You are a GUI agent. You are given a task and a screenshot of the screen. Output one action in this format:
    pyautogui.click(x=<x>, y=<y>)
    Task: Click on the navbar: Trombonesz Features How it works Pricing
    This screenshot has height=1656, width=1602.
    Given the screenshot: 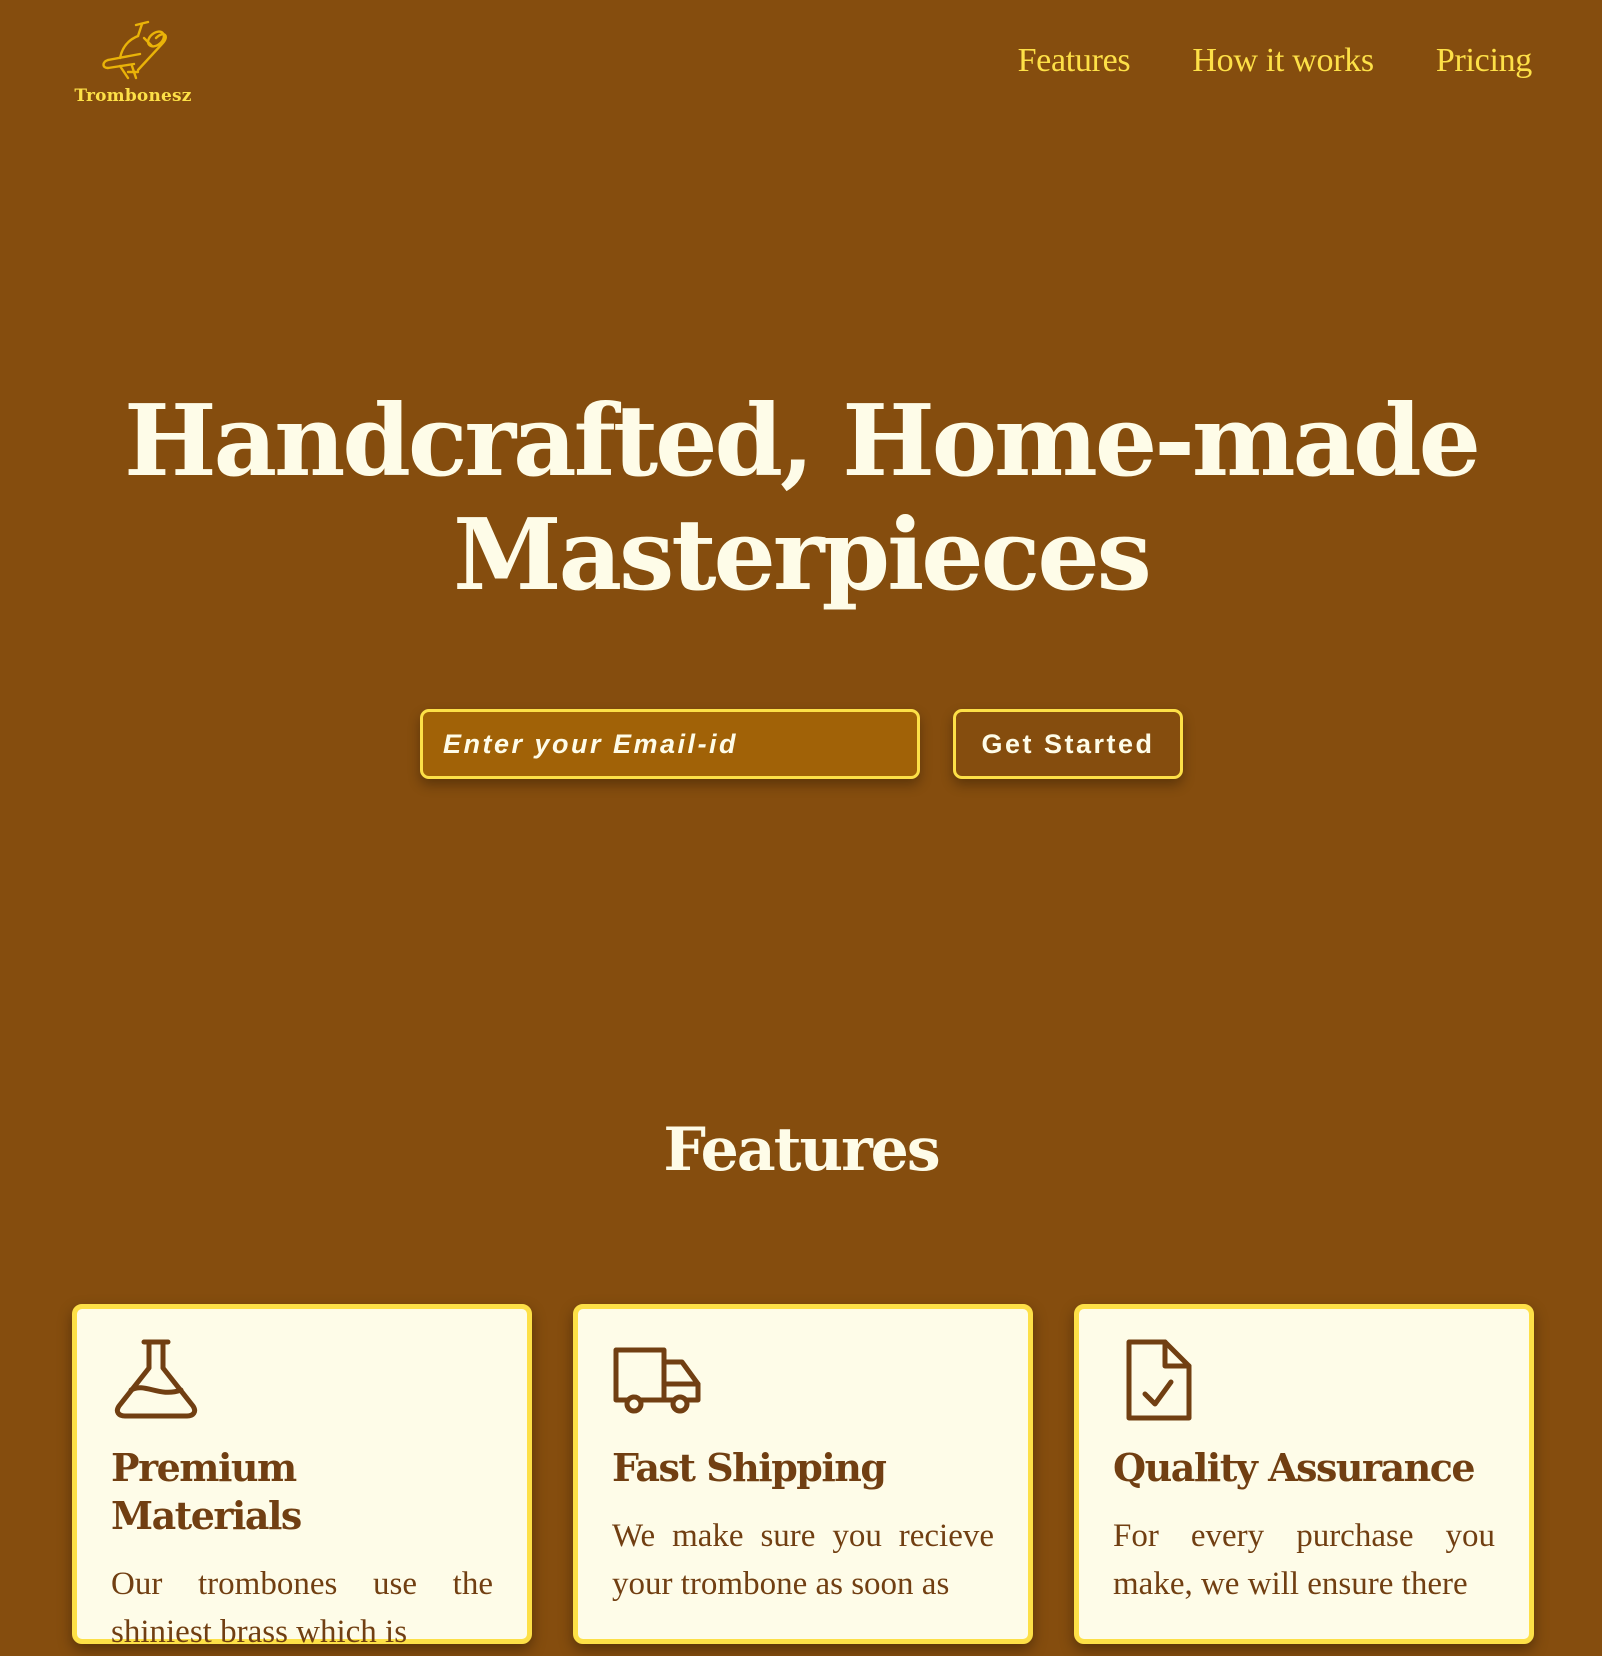 What is the action you would take?
    pyautogui.click(x=801, y=65)
    